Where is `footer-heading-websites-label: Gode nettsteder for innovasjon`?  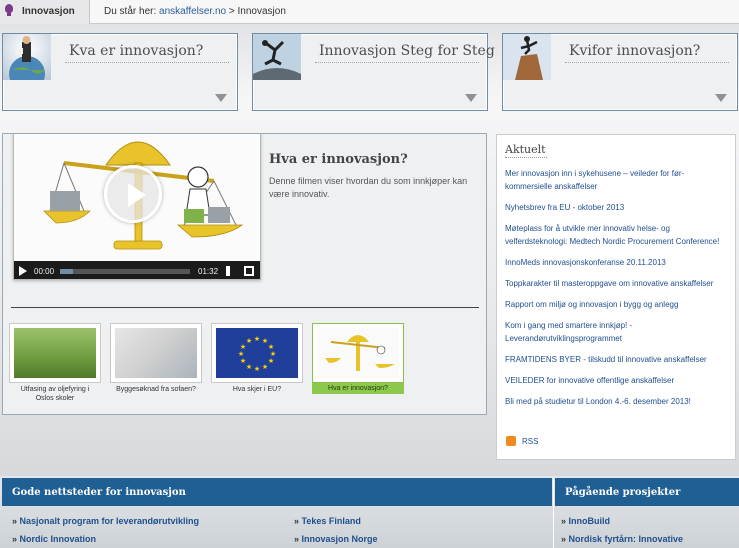
footer-heading-websites-label: Gode nettsteder for innovasjon is located at coordinates (99, 492).